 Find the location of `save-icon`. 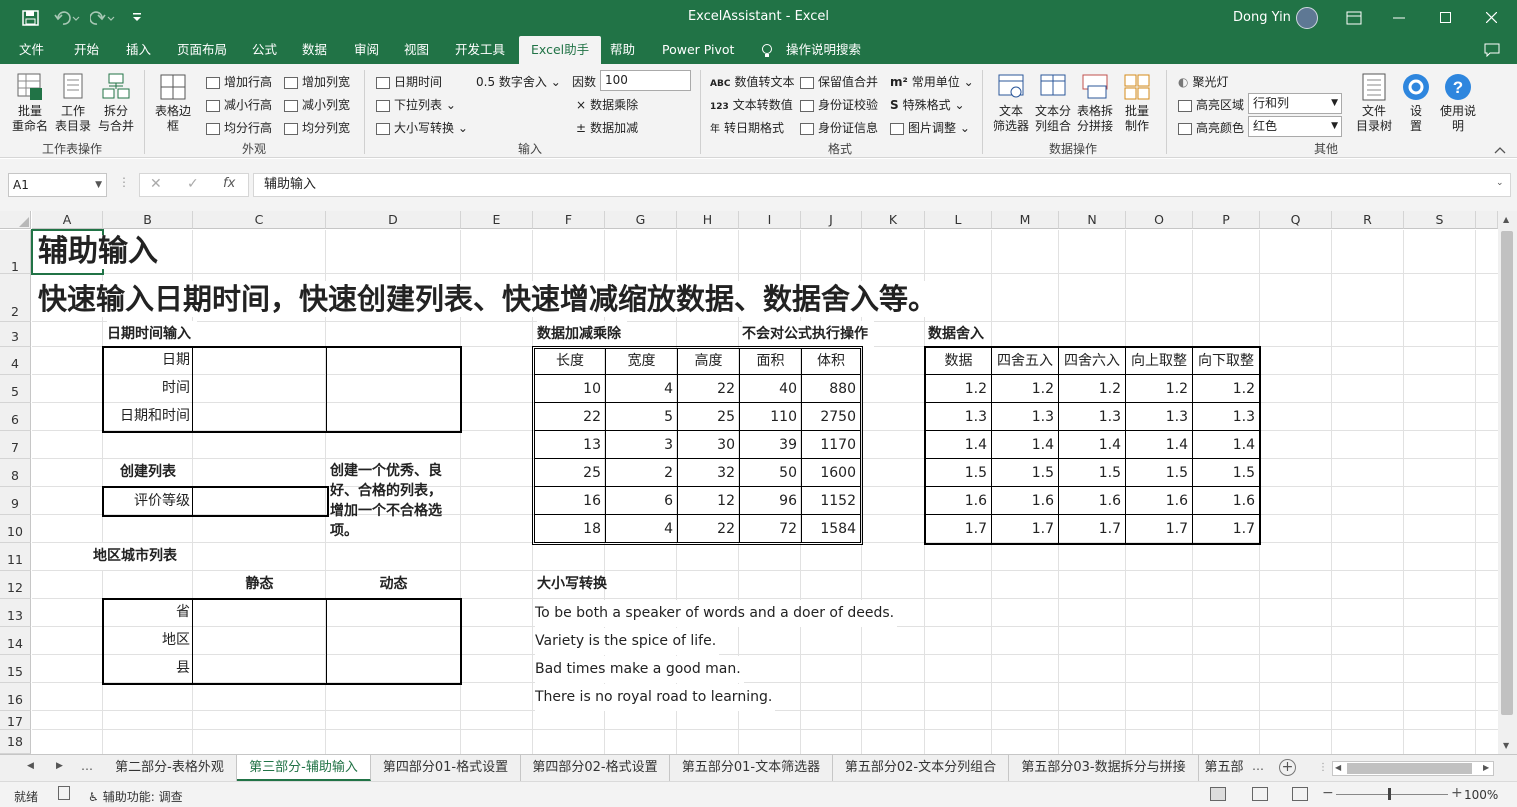

save-icon is located at coordinates (31, 18).